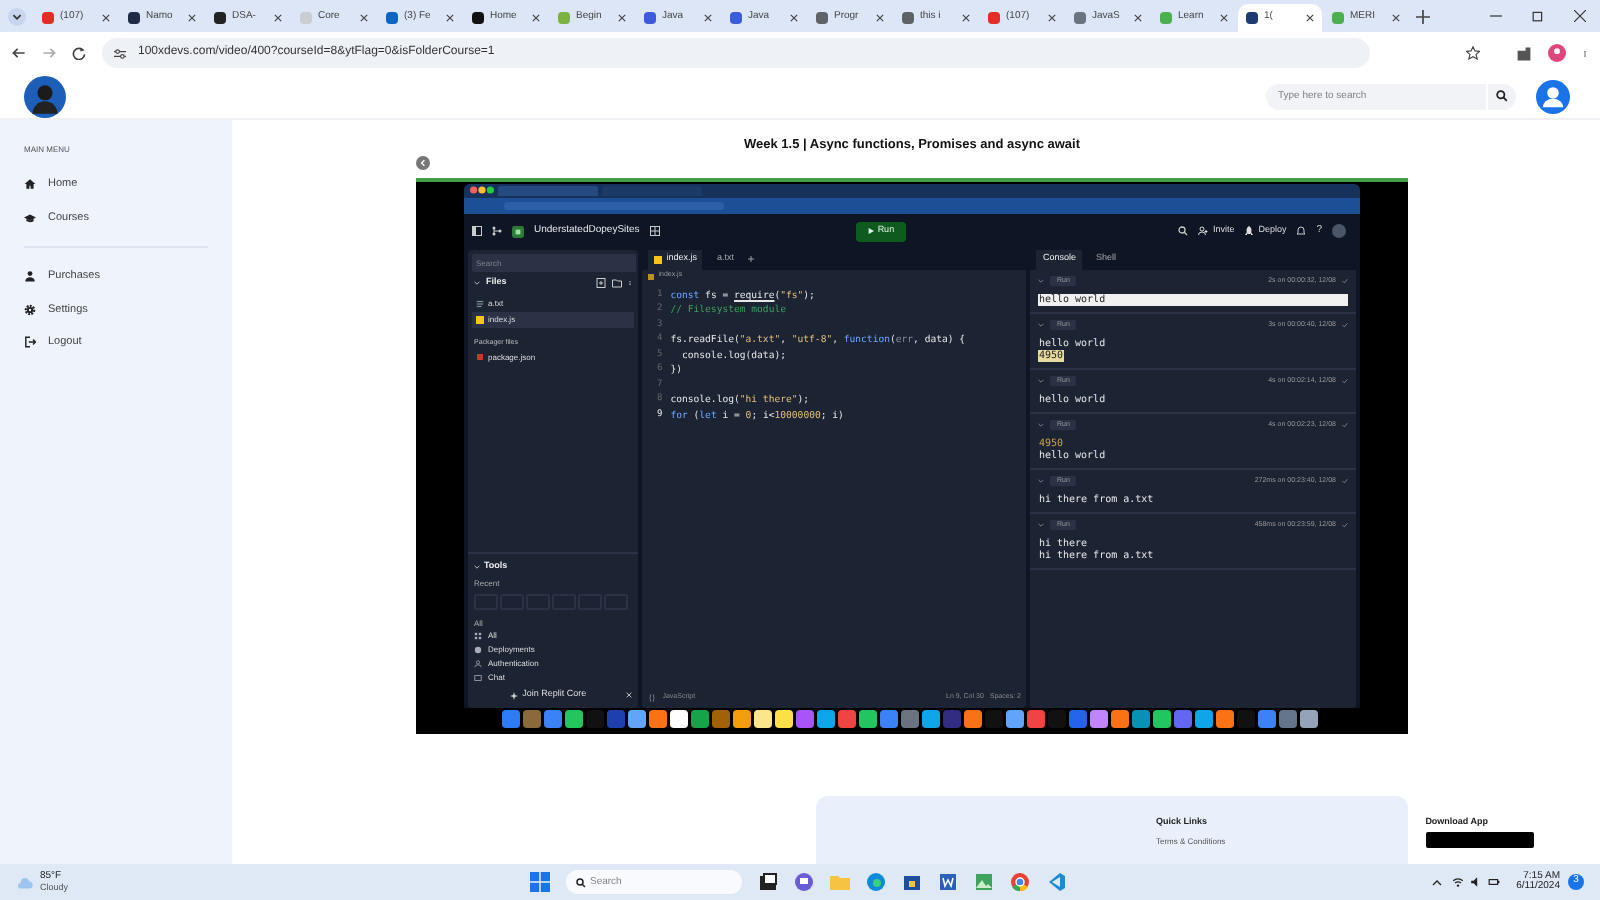 The width and height of the screenshot is (1600, 900). Describe the element at coordinates (1496, 16) in the screenshot. I see `minimize-icon` at that location.